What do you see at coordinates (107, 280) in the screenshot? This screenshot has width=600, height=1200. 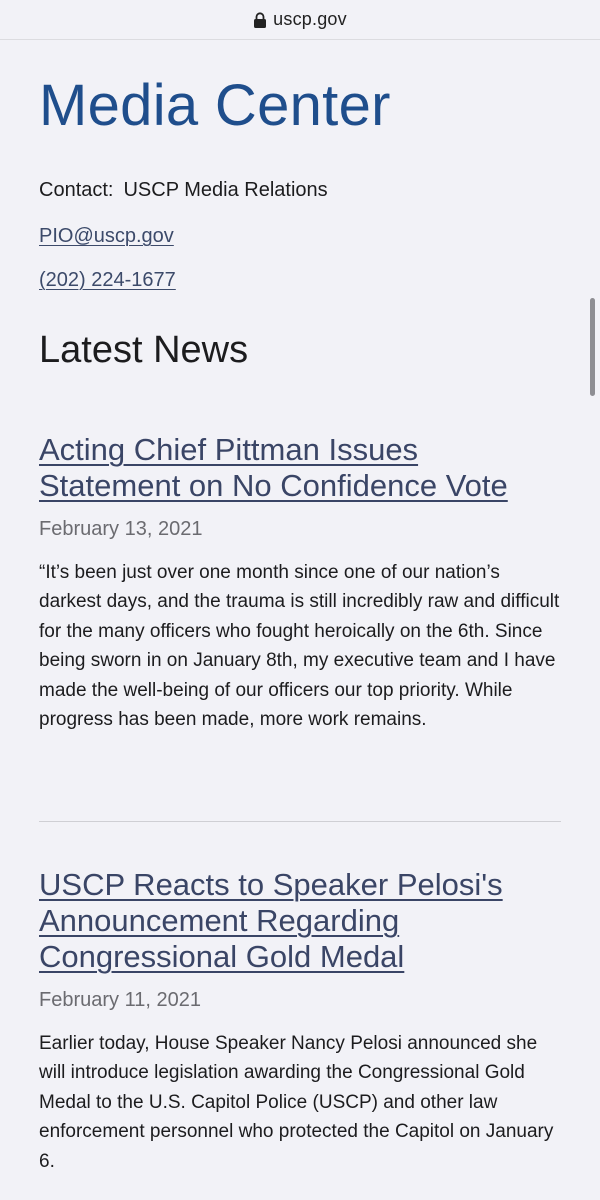 I see `phone-link: (202) 224-1677` at bounding box center [107, 280].